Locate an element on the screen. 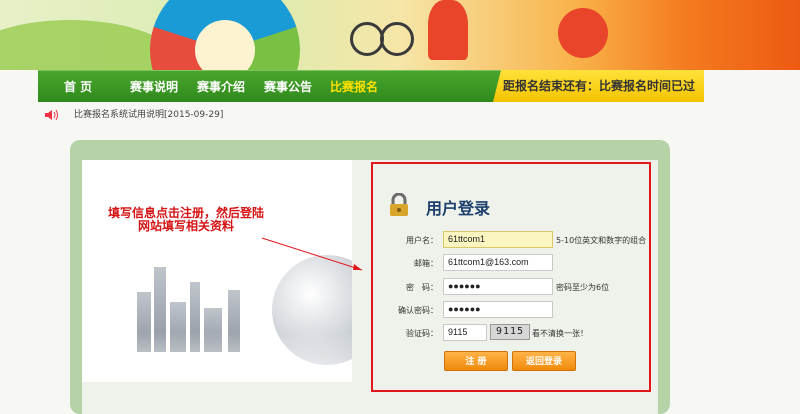  back-to-login-button: 返回登录 is located at coordinates (544, 361).